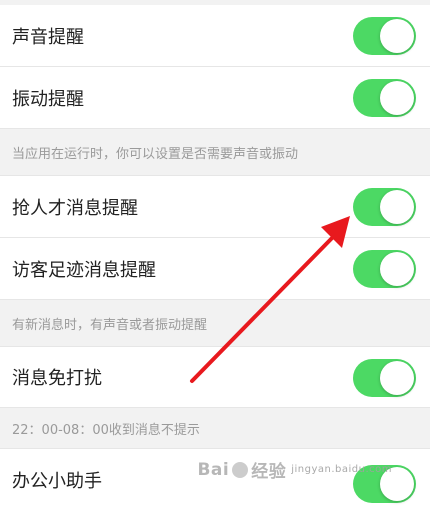 This screenshot has height=510, width=430. I want to click on watermark-brand: Bai, so click(213, 469).